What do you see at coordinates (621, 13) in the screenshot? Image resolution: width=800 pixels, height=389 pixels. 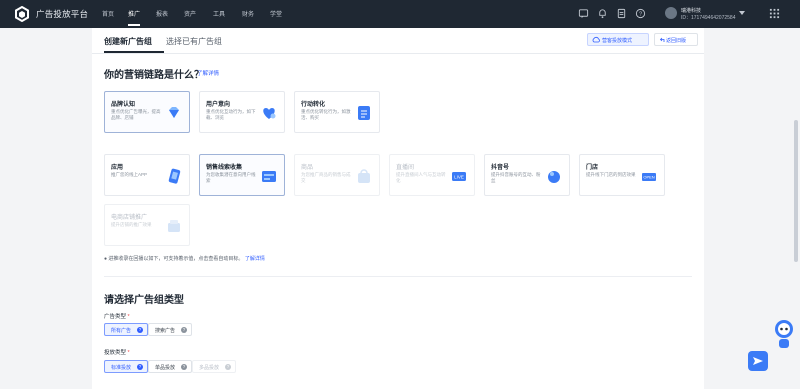 I see `clipboard-icon` at bounding box center [621, 13].